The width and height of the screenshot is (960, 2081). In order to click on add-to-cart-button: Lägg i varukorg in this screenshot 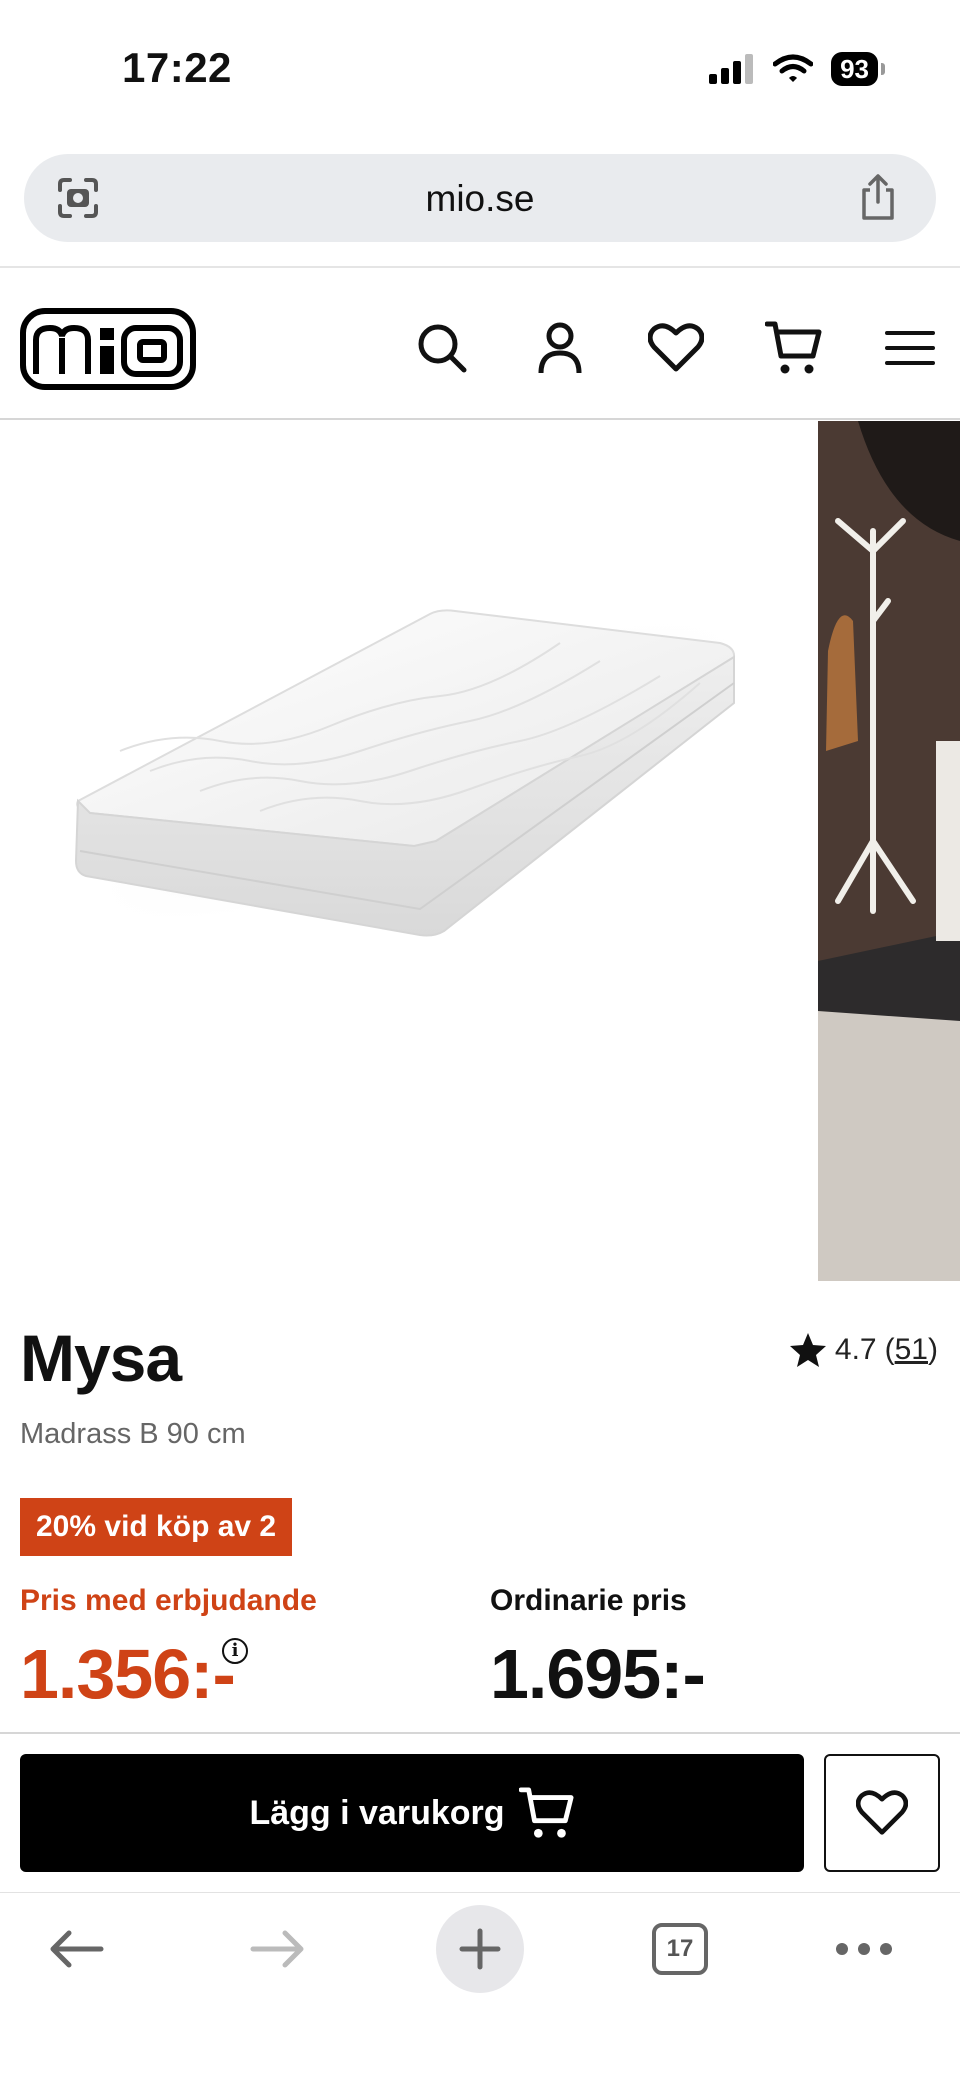, I will do `click(412, 1813)`.